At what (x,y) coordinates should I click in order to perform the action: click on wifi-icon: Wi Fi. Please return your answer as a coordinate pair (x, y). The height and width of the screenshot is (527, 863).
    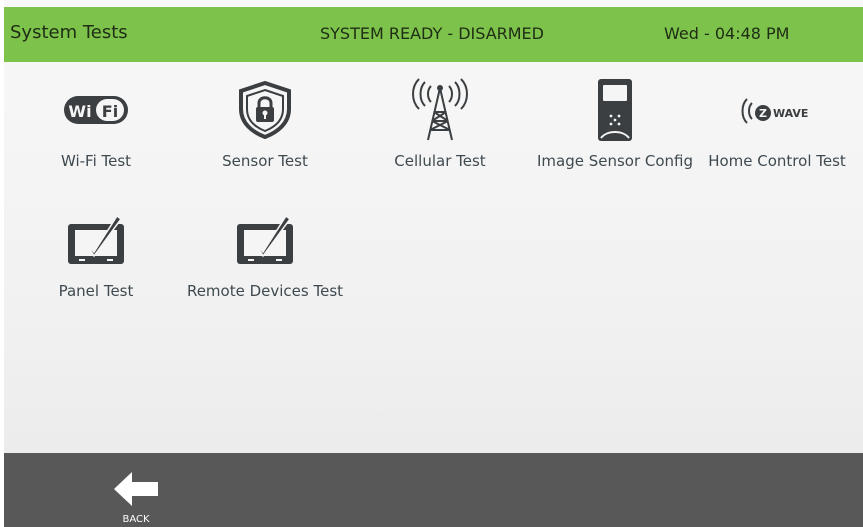
    Looking at the image, I should click on (96, 110).